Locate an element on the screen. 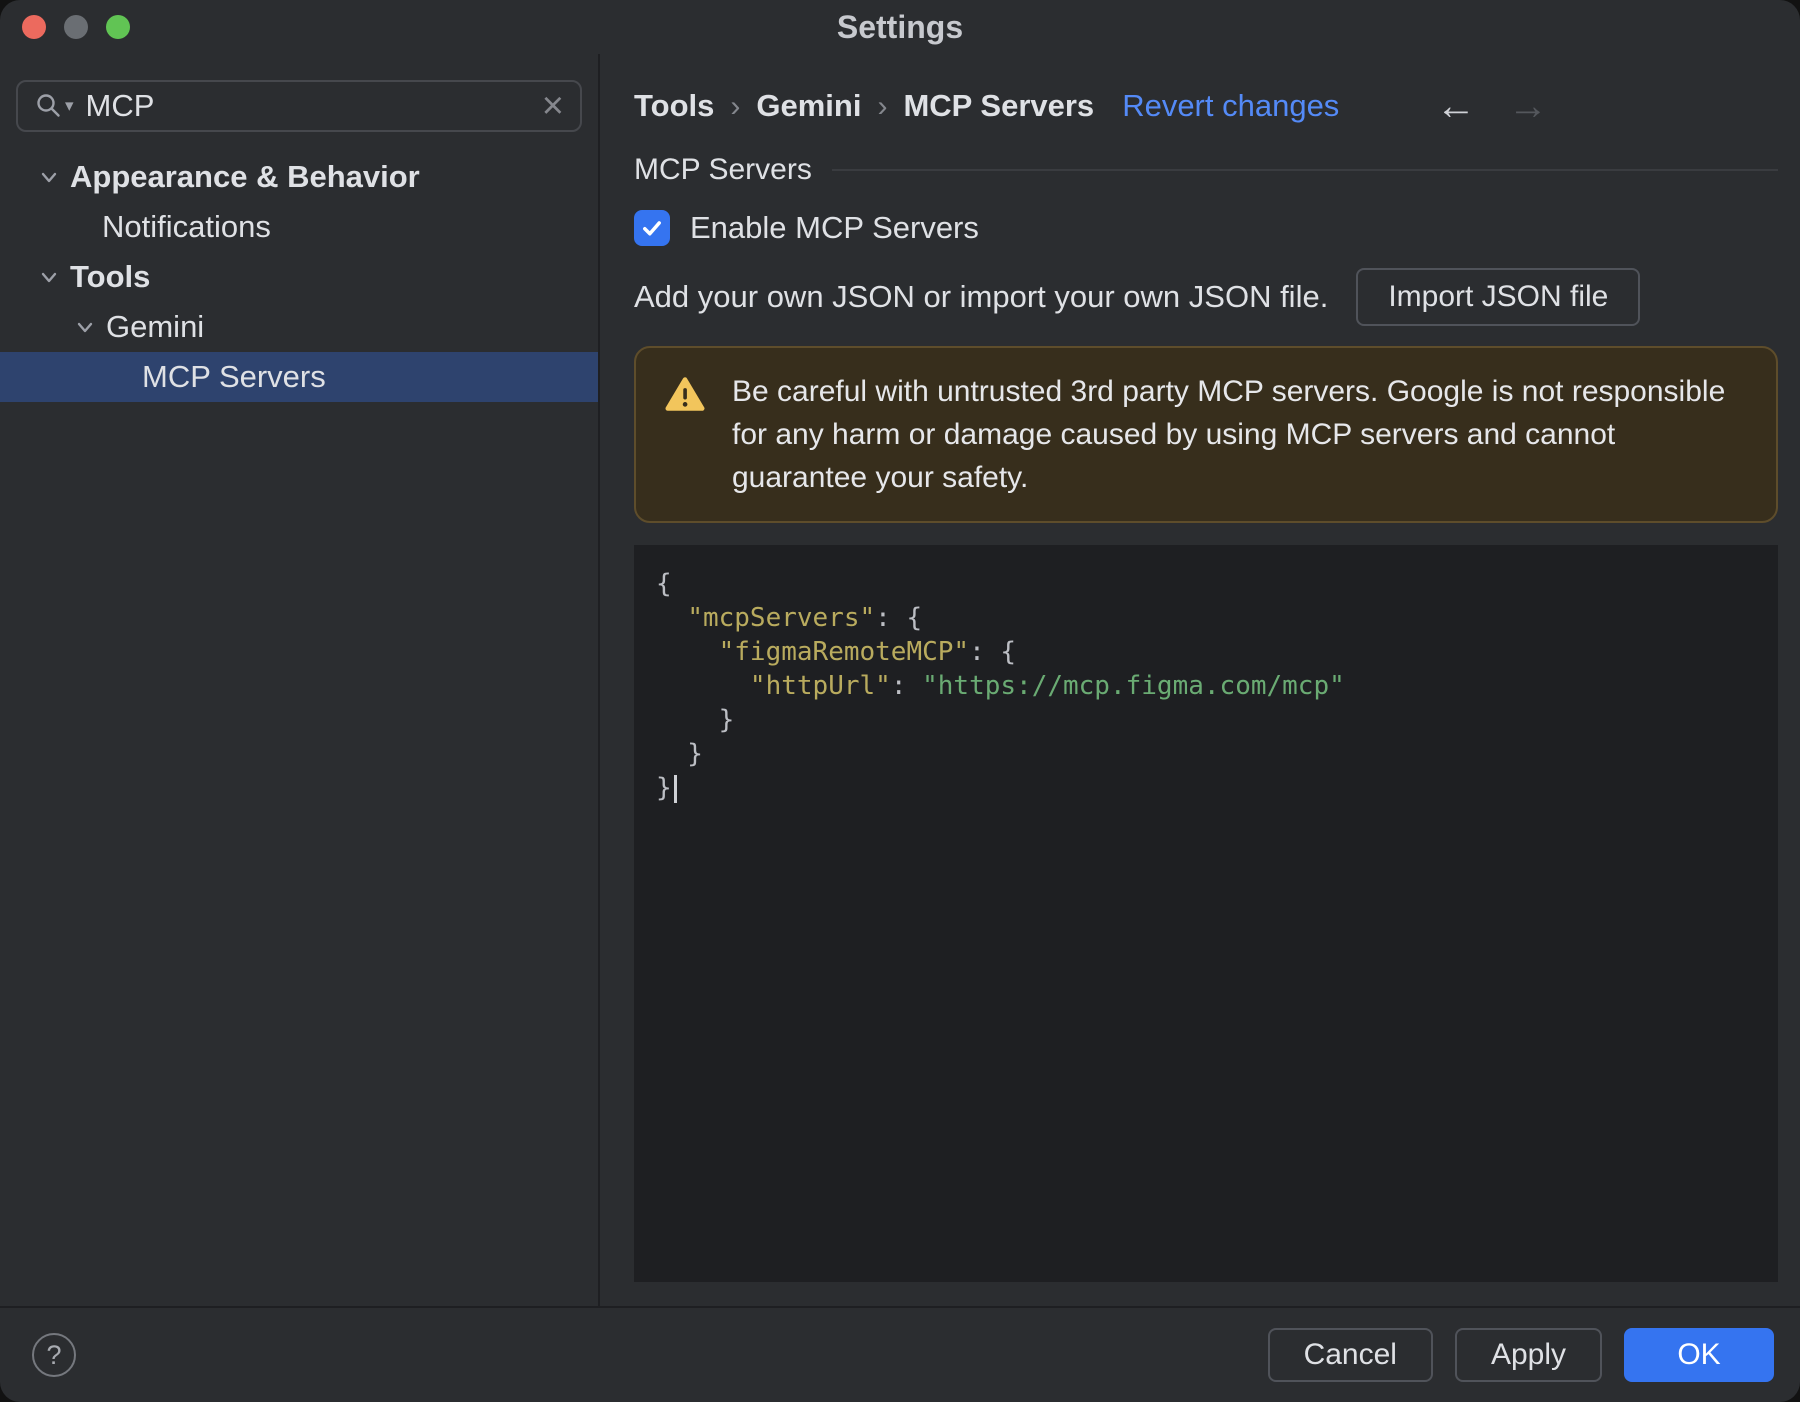 The width and height of the screenshot is (1800, 1402). dialog-footer: ? Cancel Apply OK is located at coordinates (900, 1354).